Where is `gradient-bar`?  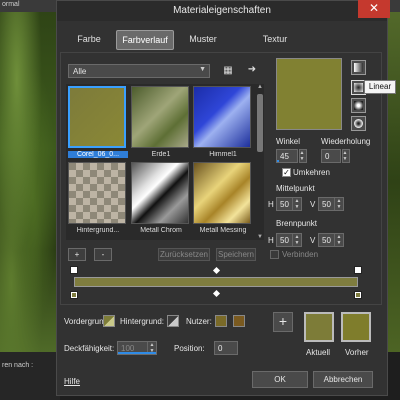
gradient-bar is located at coordinates (216, 282).